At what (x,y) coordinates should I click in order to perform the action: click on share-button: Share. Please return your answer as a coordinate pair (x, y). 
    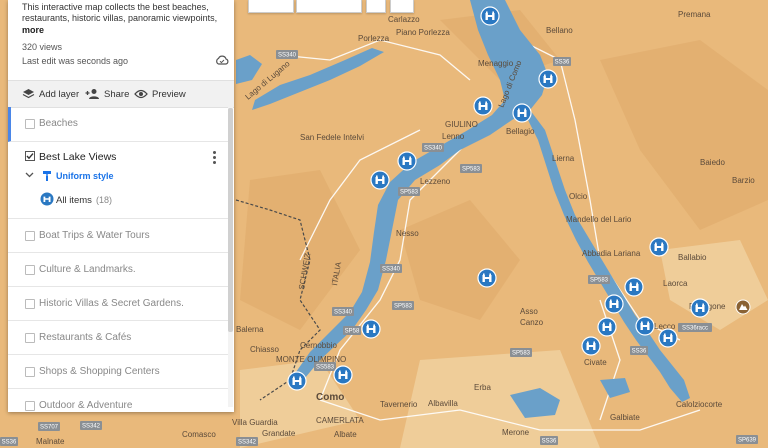
    Looking at the image, I should click on (107, 94).